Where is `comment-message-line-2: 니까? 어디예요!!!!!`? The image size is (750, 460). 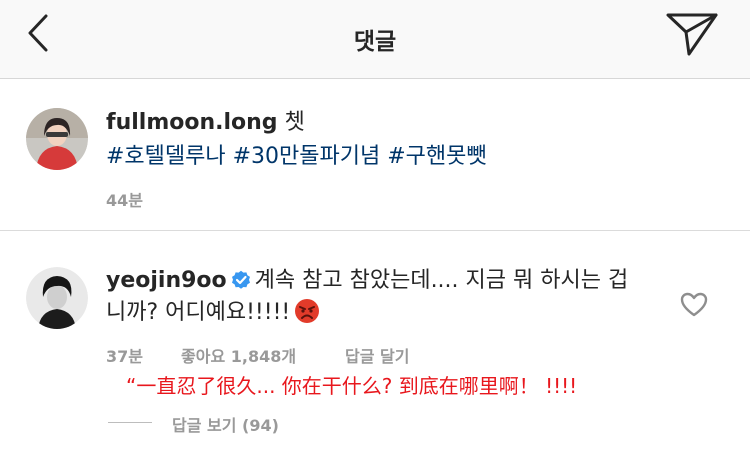 comment-message-line-2: 니까? 어디예요!!!!! is located at coordinates (198, 312).